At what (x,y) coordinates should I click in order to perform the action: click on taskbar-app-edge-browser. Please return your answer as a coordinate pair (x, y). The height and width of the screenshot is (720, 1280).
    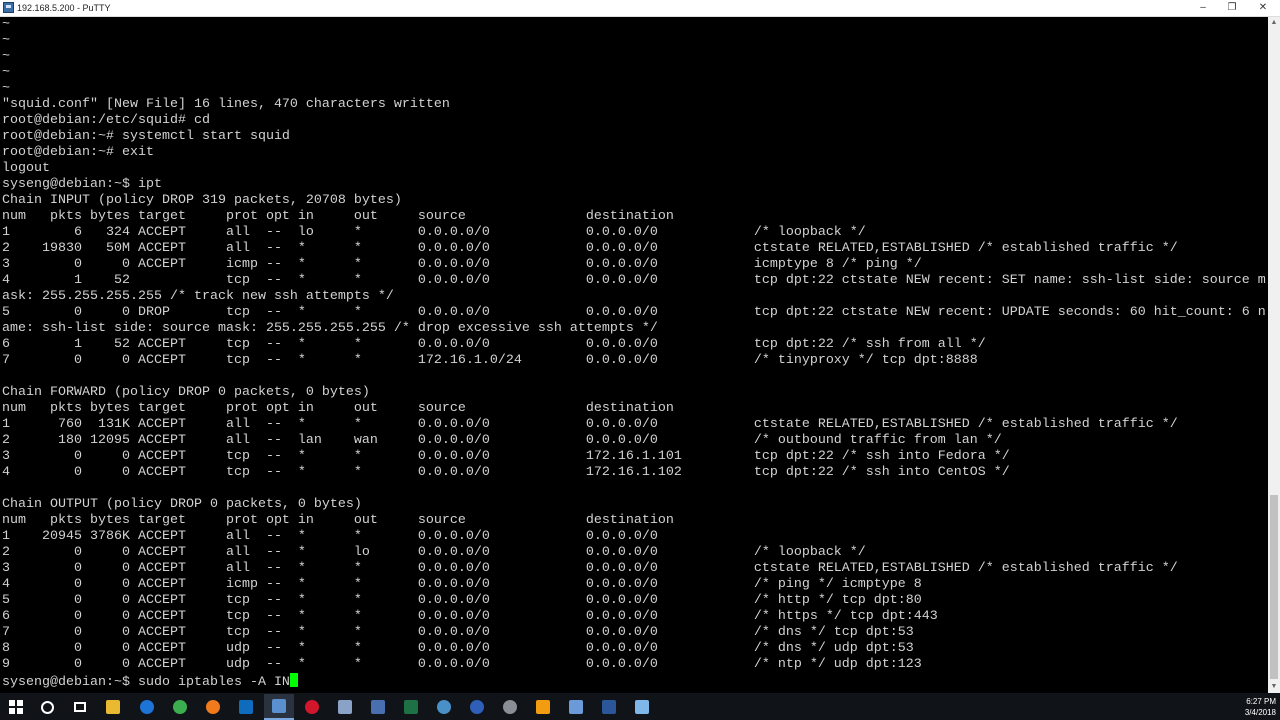
    Looking at the image, I should click on (147, 707).